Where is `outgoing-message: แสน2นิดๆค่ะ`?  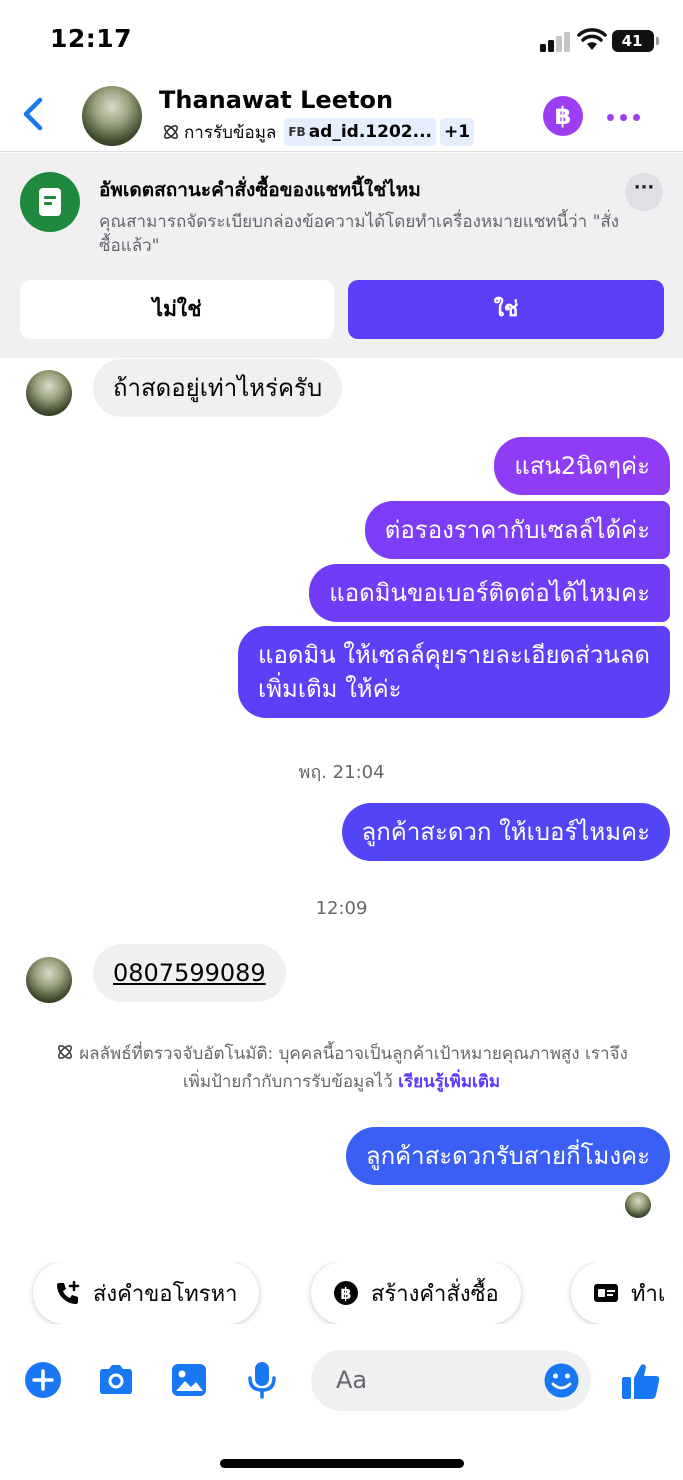
outgoing-message: แสน2นิดๆค่ะ is located at coordinates (582, 466).